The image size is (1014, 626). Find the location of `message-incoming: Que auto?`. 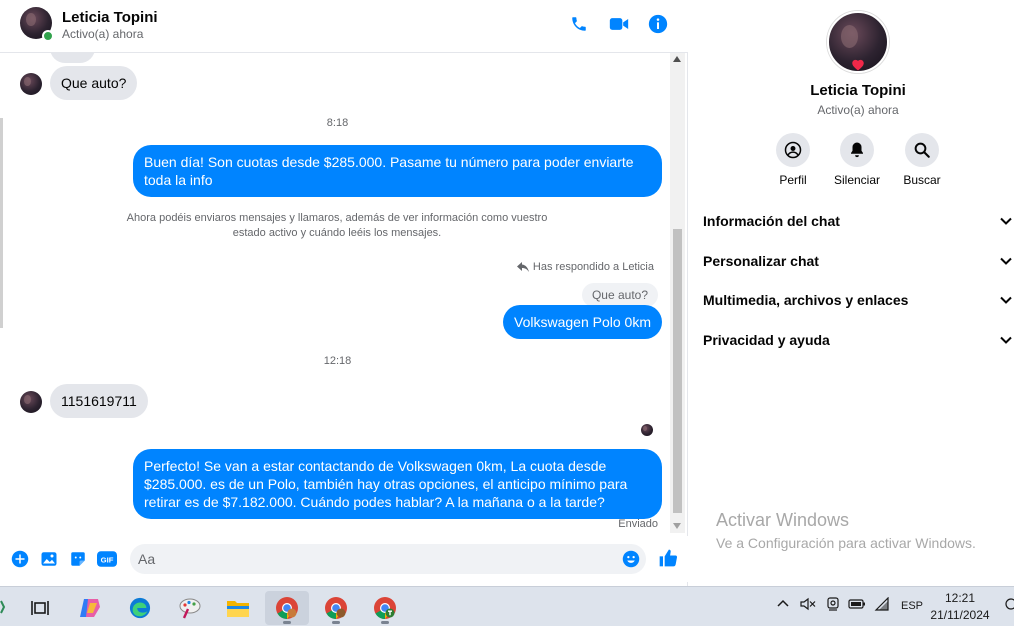

message-incoming: Que auto? is located at coordinates (94, 83).